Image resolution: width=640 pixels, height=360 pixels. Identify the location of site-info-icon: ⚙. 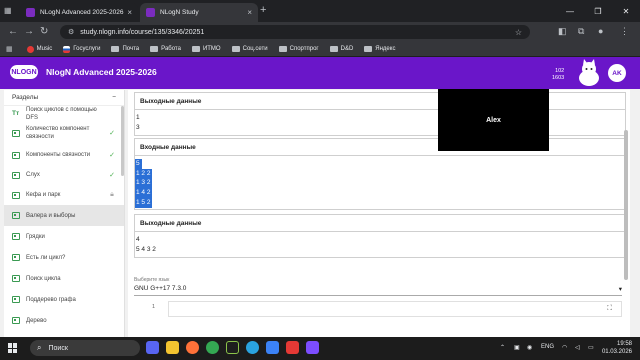
(71, 32).